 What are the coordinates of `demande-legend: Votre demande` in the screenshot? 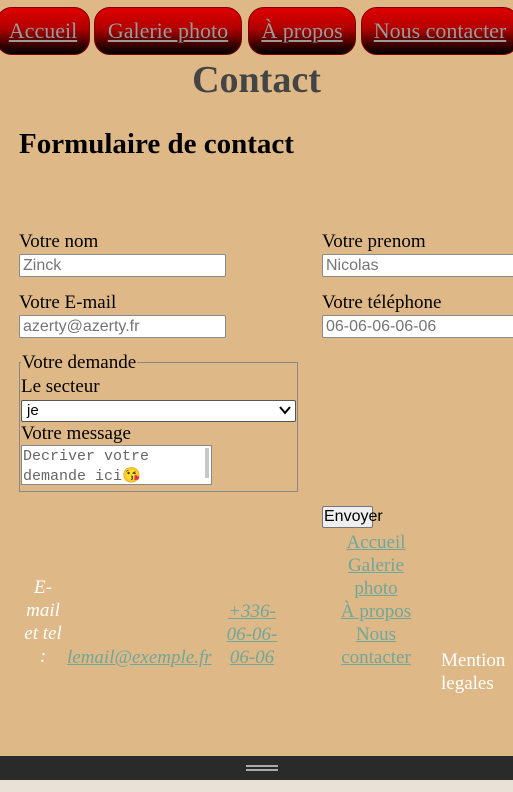 It's located at (79, 363).